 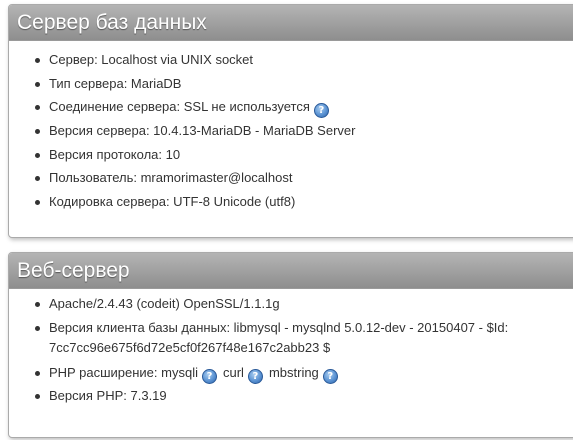 I want to click on server-type-item: Тип сервера: MariaDB, so click(x=107, y=84).